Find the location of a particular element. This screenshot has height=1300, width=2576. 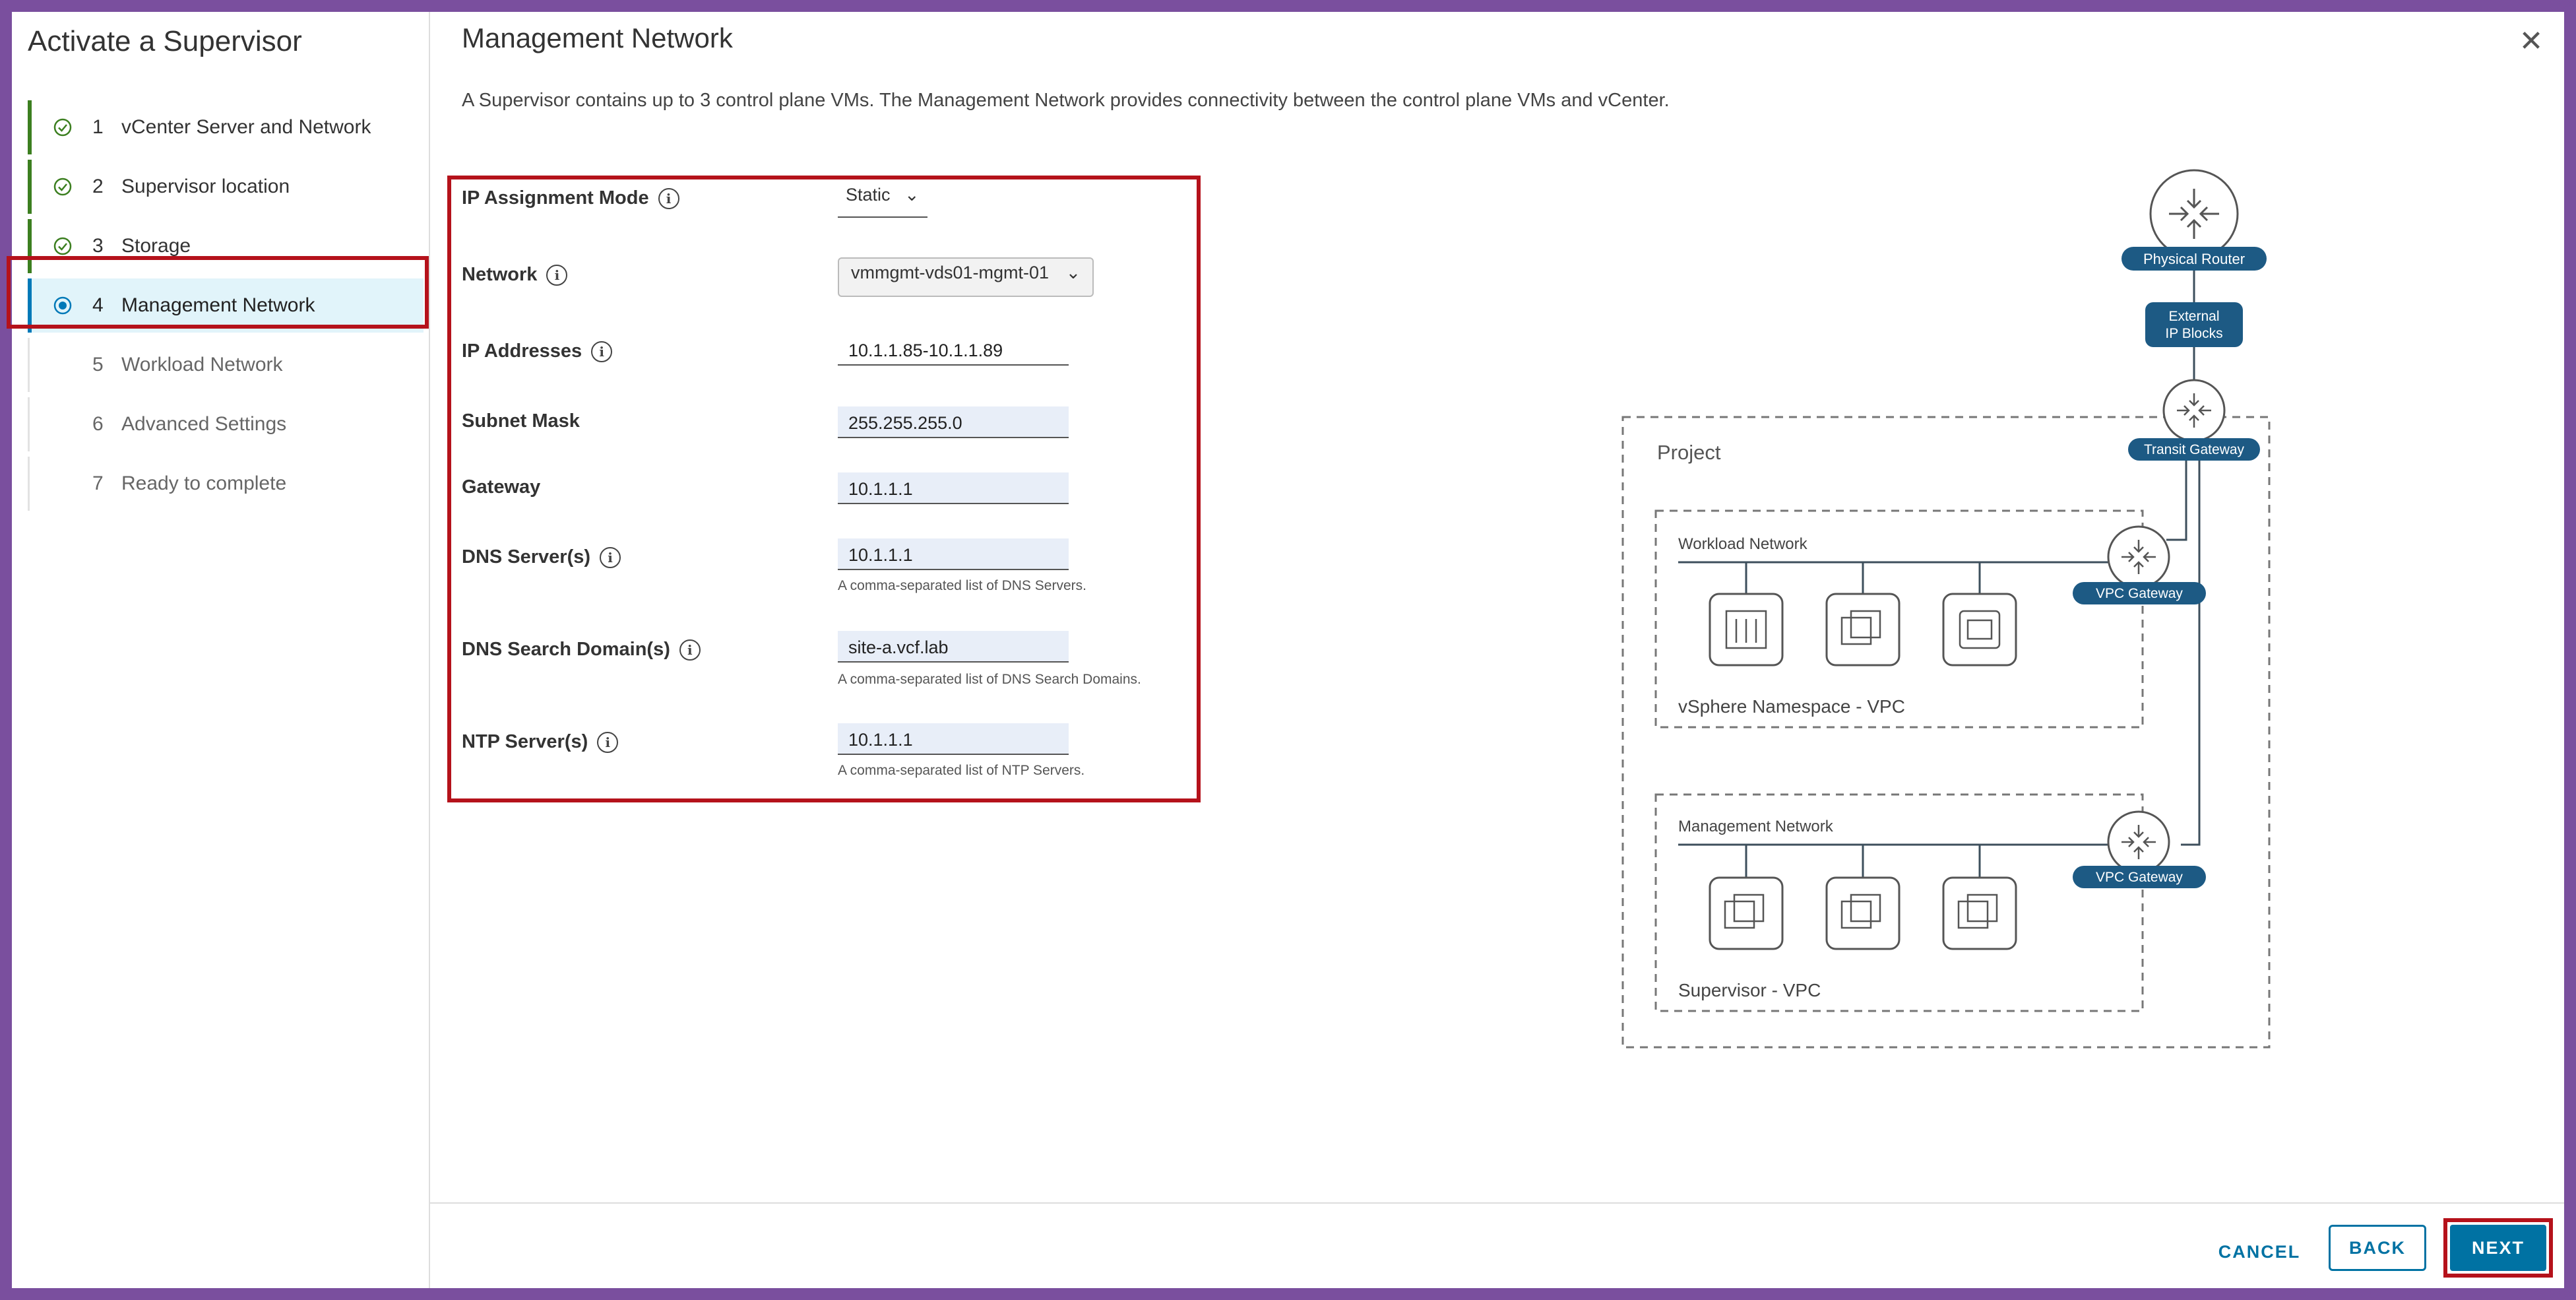

supervisor-vpc-label: Supervisor - VPC is located at coordinates (1750, 990).